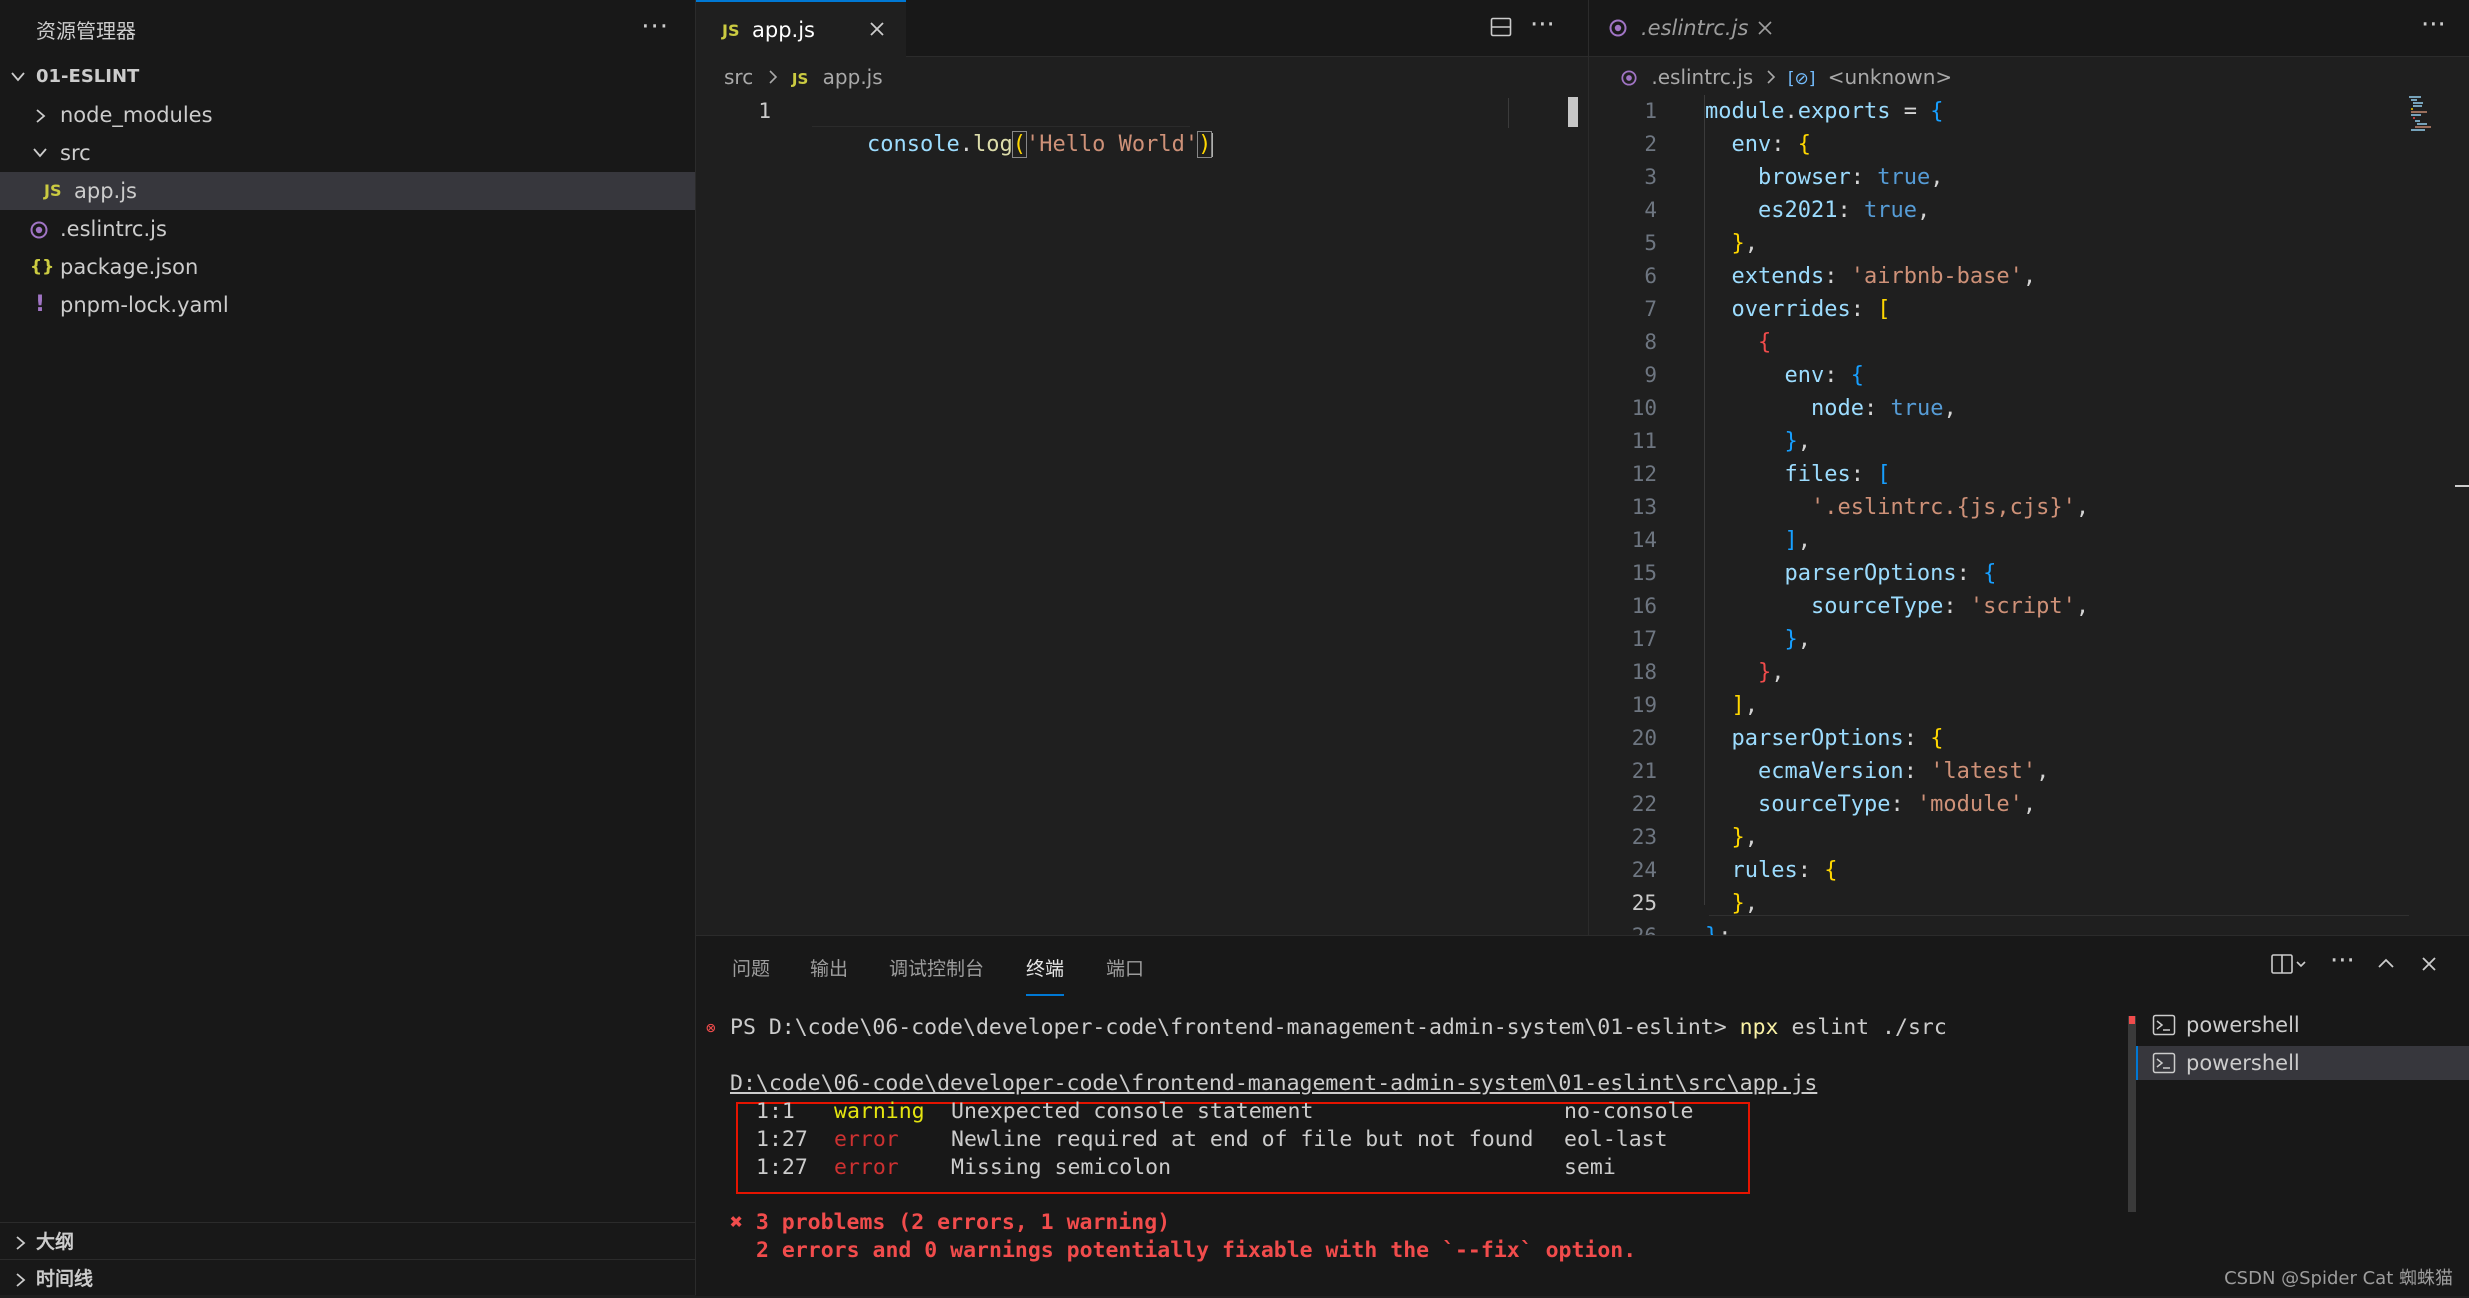 This screenshot has height=1298, width=2469. Describe the element at coordinates (1644, 903) in the screenshot. I see `line-number: 25` at that location.